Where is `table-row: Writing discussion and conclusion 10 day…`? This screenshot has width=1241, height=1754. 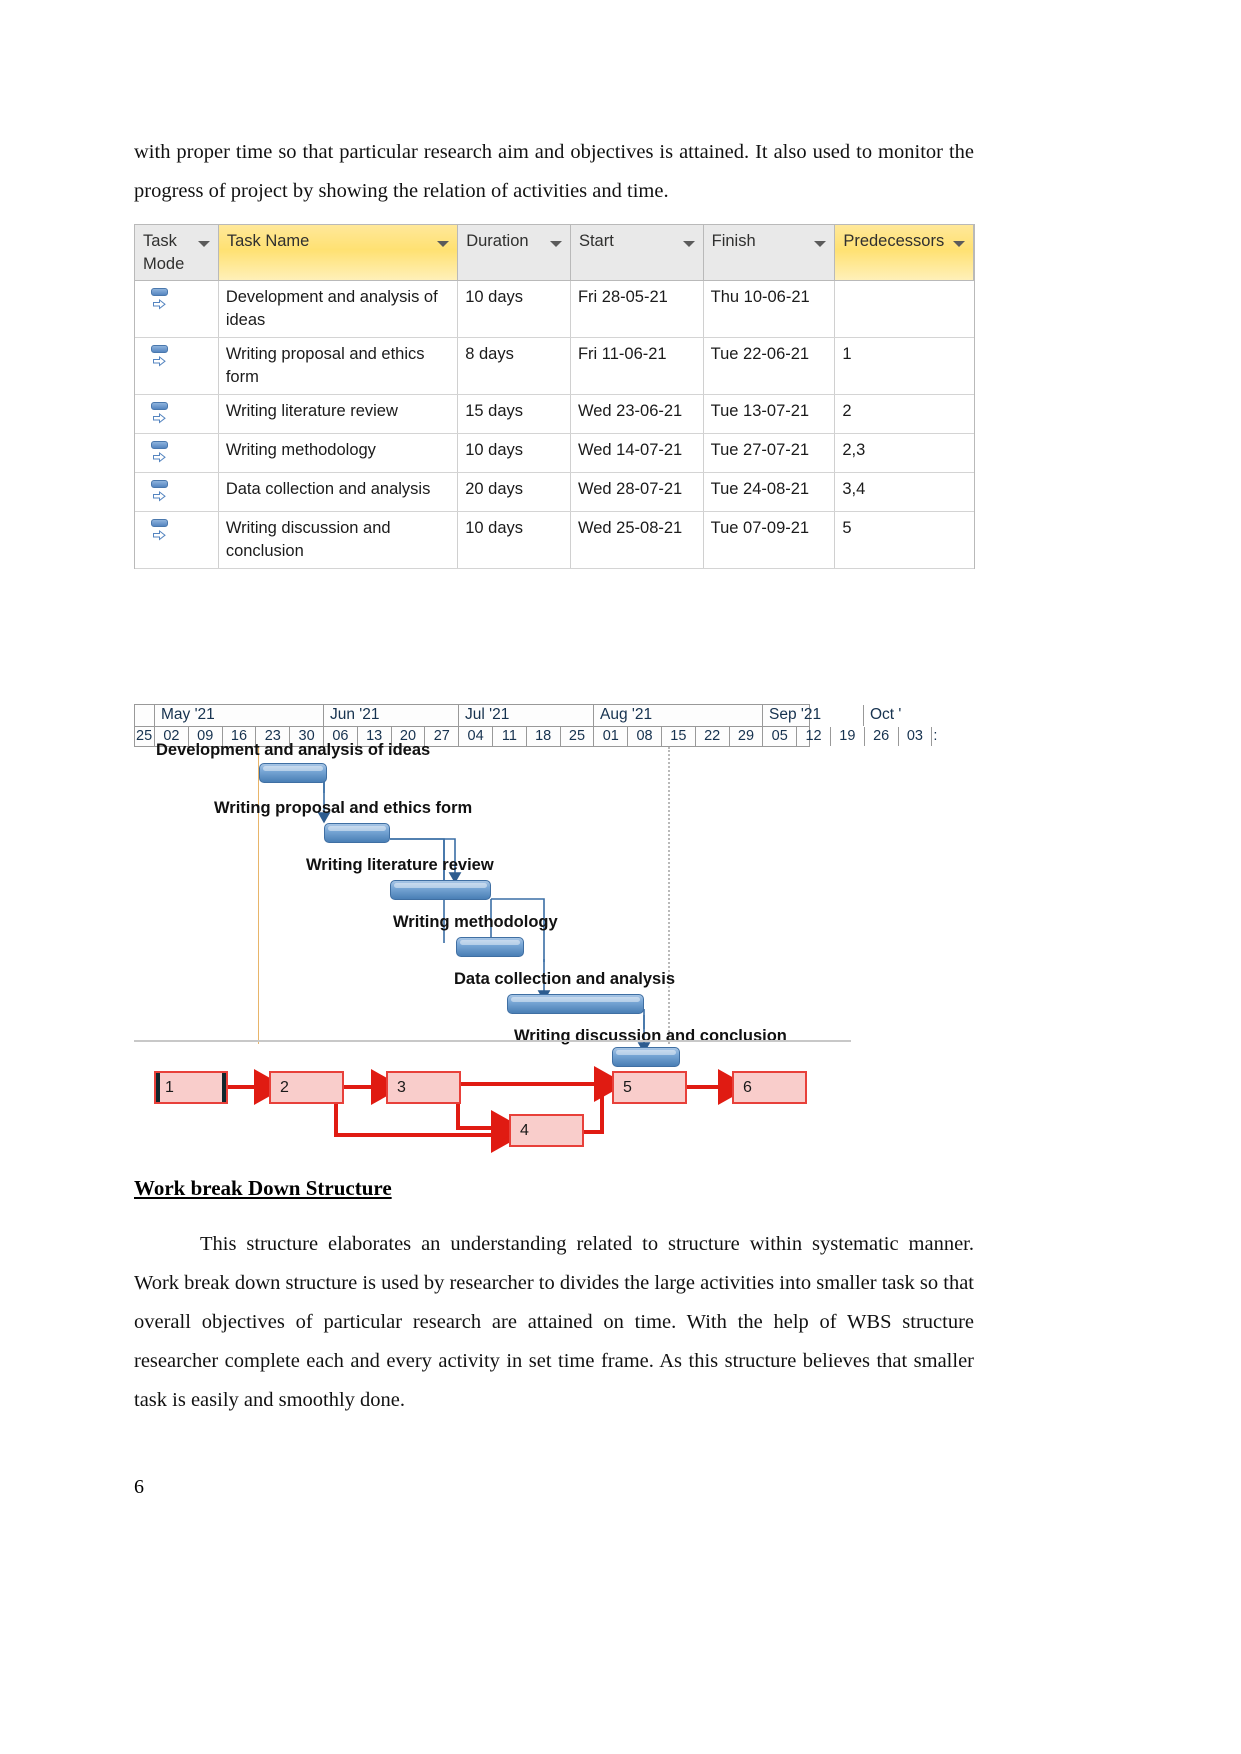
table-row: Writing discussion and conclusion 10 day… is located at coordinates (554, 540).